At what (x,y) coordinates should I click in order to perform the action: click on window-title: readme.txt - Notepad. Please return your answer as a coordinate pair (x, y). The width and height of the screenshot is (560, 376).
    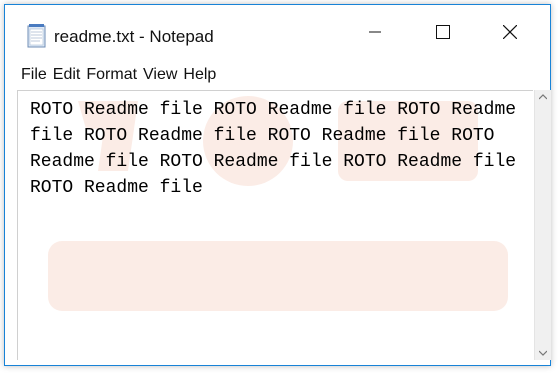
    Looking at the image, I should click on (134, 36).